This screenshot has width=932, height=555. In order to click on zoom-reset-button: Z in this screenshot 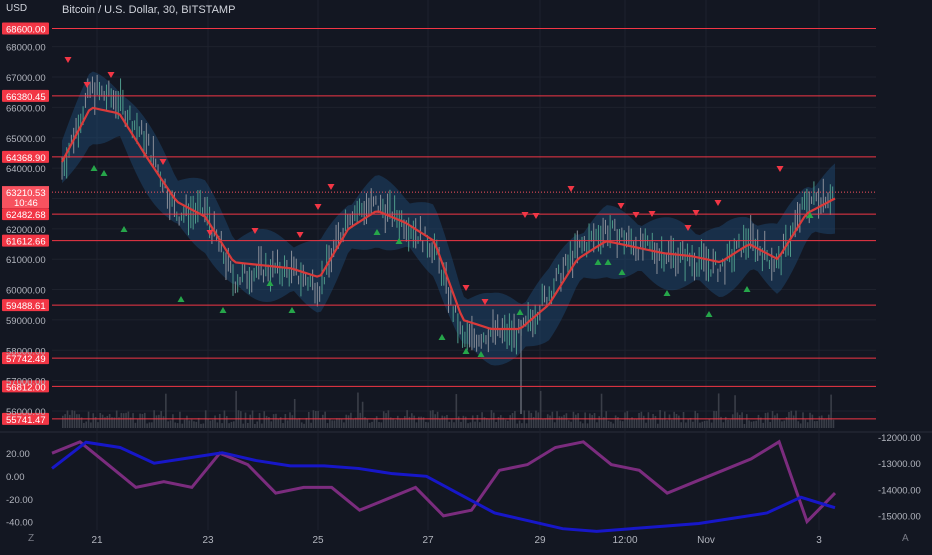, I will do `click(31, 538)`.